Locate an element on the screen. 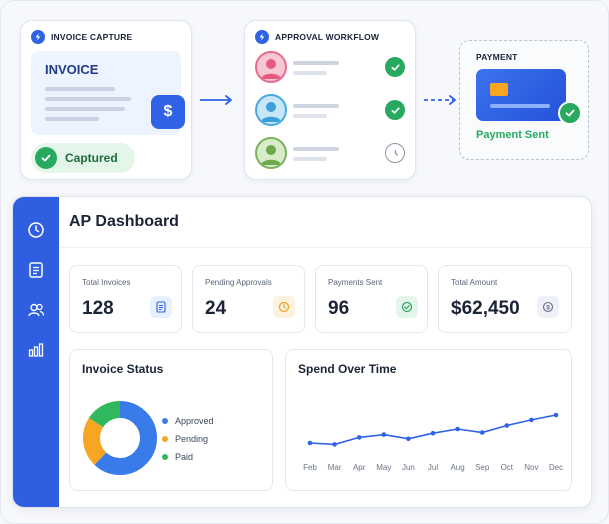  donut-chart is located at coordinates (120, 438).